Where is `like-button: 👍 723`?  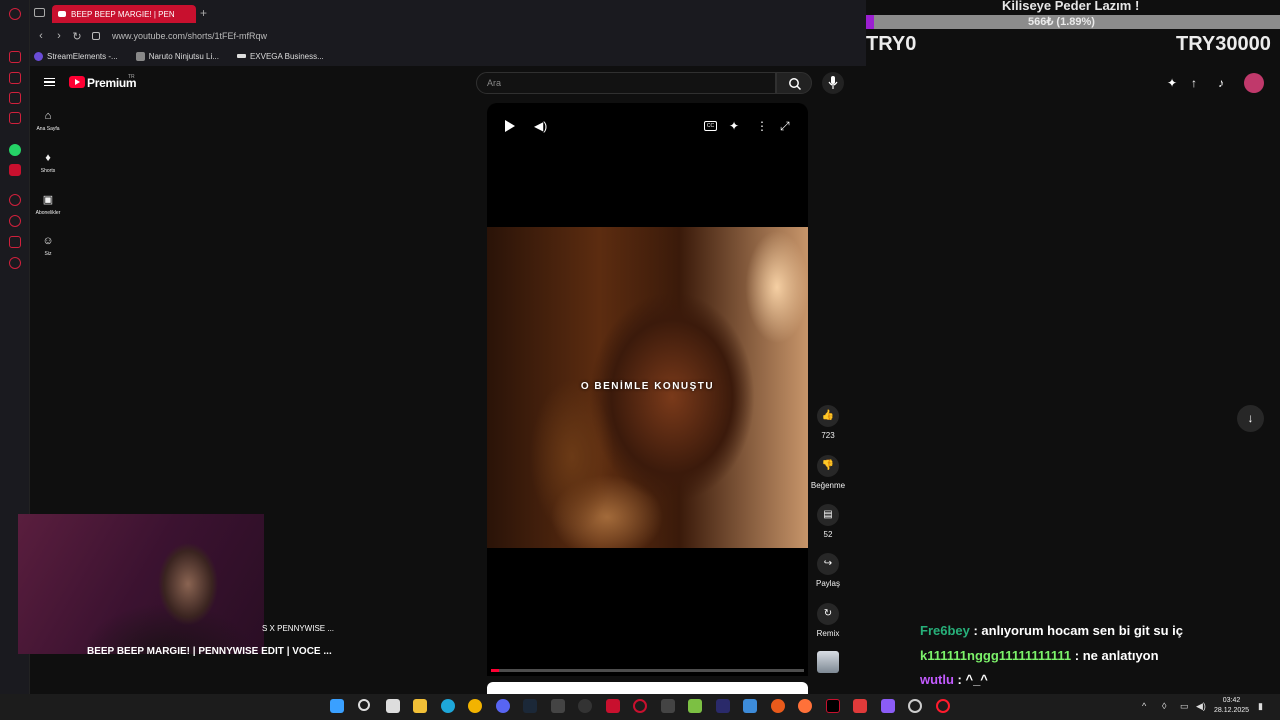
like-button: 👍 723 is located at coordinates (828, 422).